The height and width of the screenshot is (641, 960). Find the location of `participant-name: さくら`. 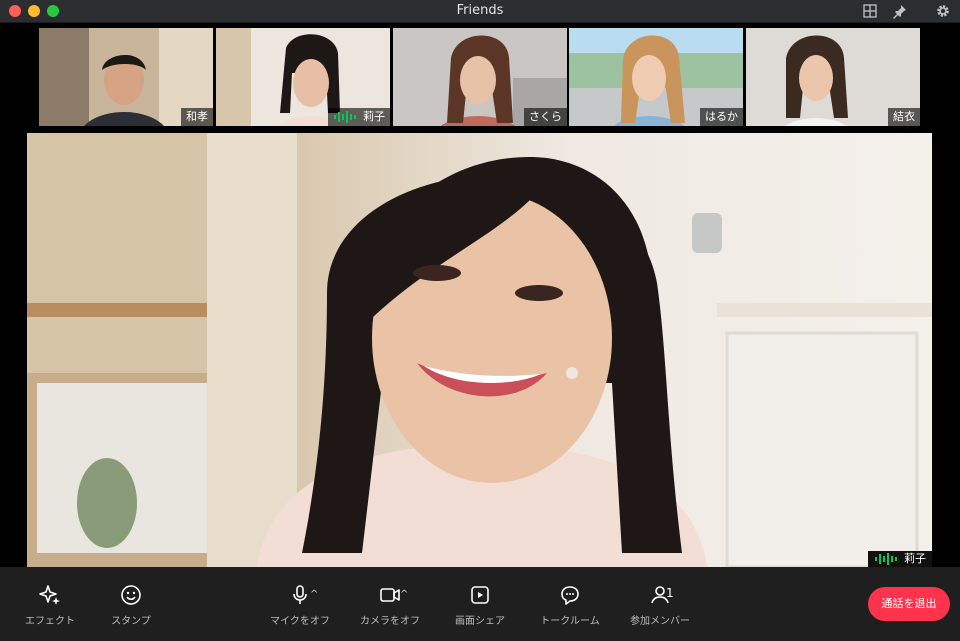

participant-name: さくら is located at coordinates (545, 117).